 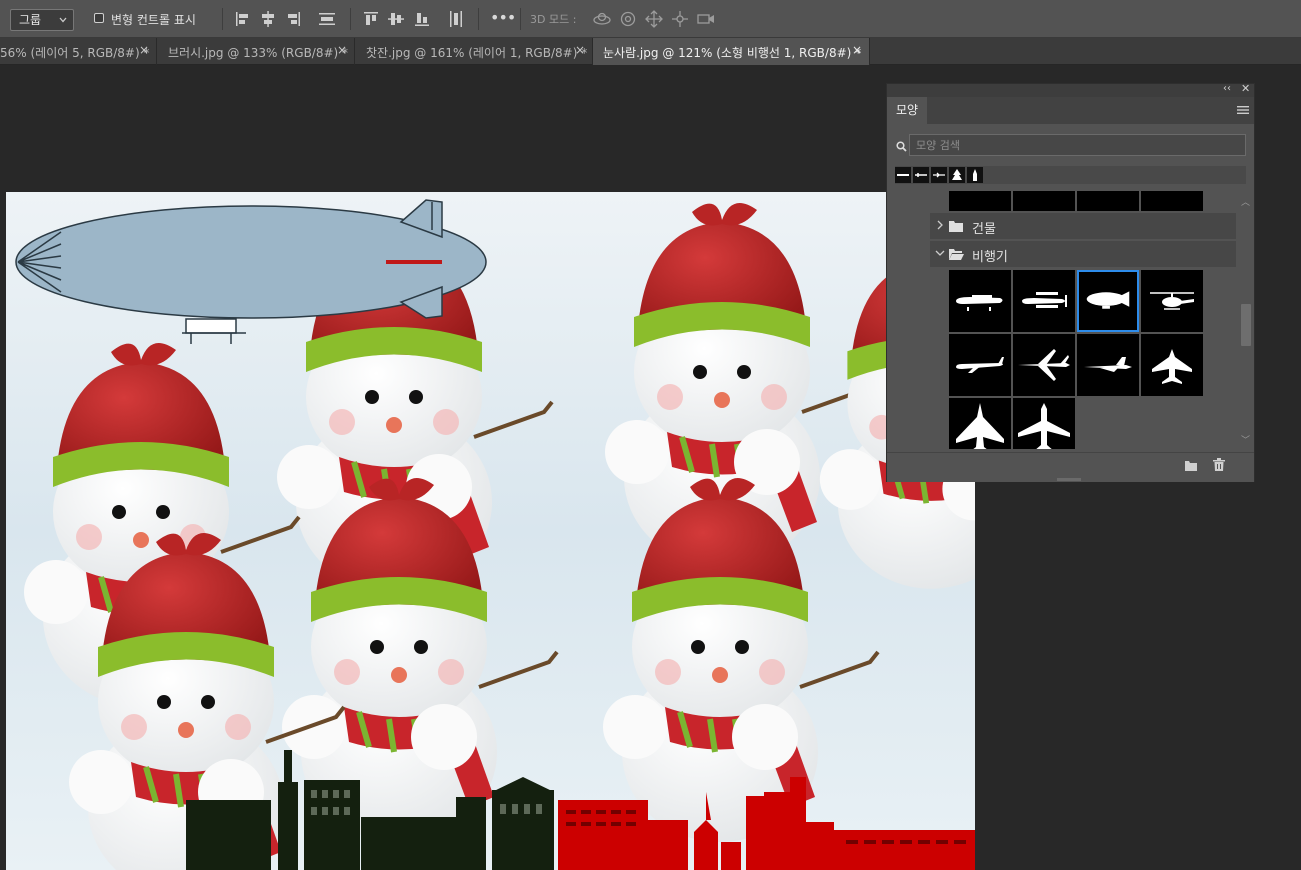 What do you see at coordinates (396, 19) in the screenshot?
I see `align-vertical-center-icon` at bounding box center [396, 19].